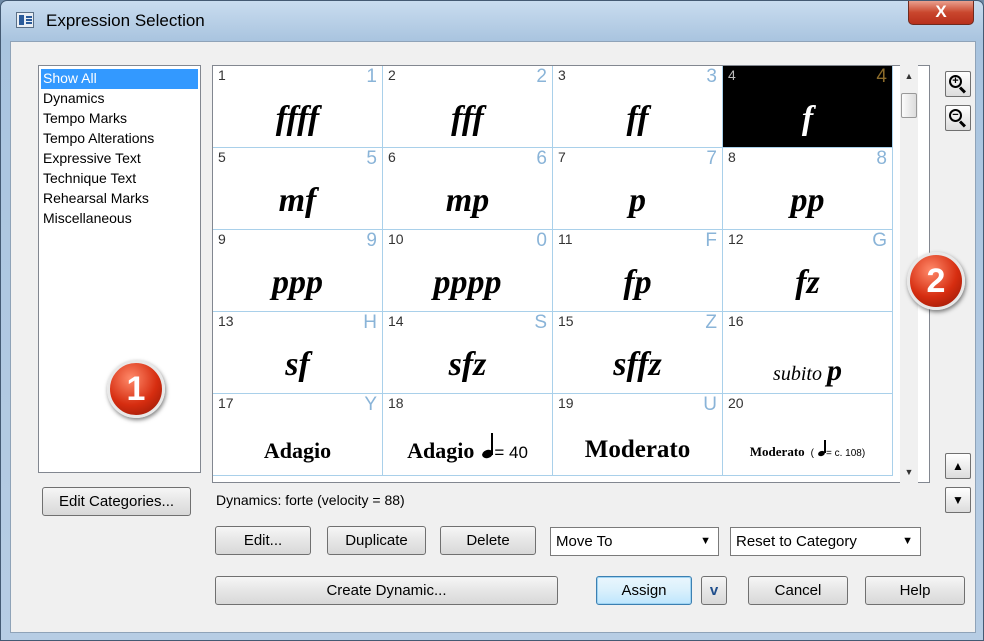 This screenshot has width=984, height=641. Describe the element at coordinates (834, 370) in the screenshot. I see `mark-dynamic: p` at that location.